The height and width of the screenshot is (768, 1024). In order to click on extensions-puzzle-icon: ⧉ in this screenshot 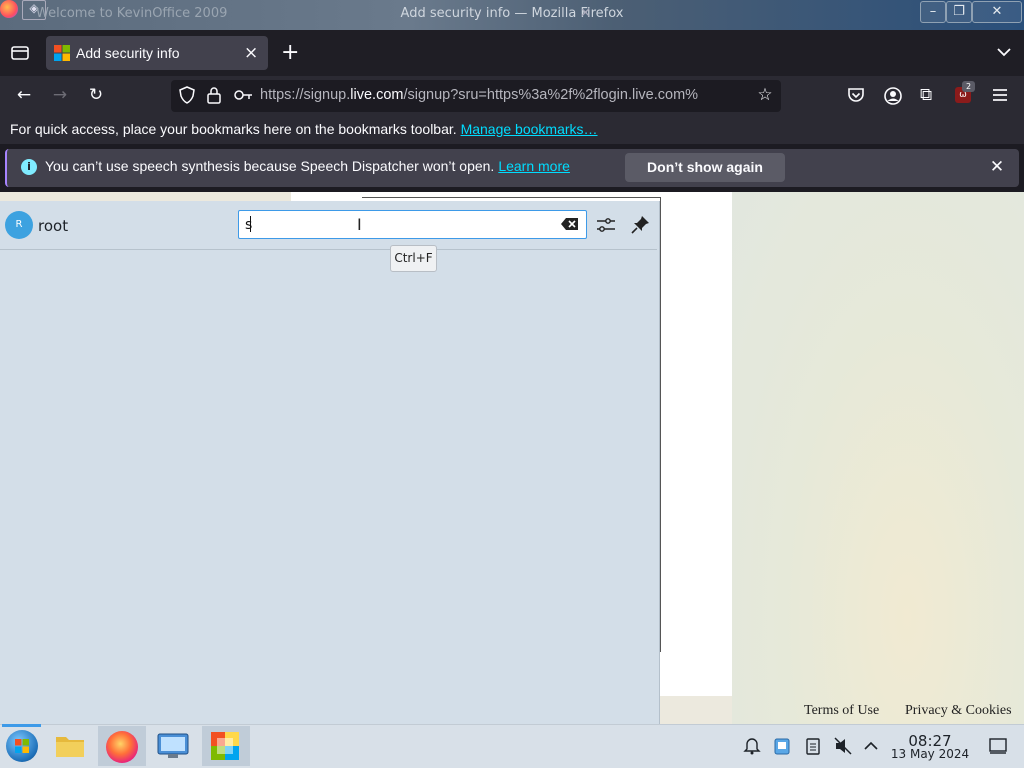, I will do `click(929, 95)`.